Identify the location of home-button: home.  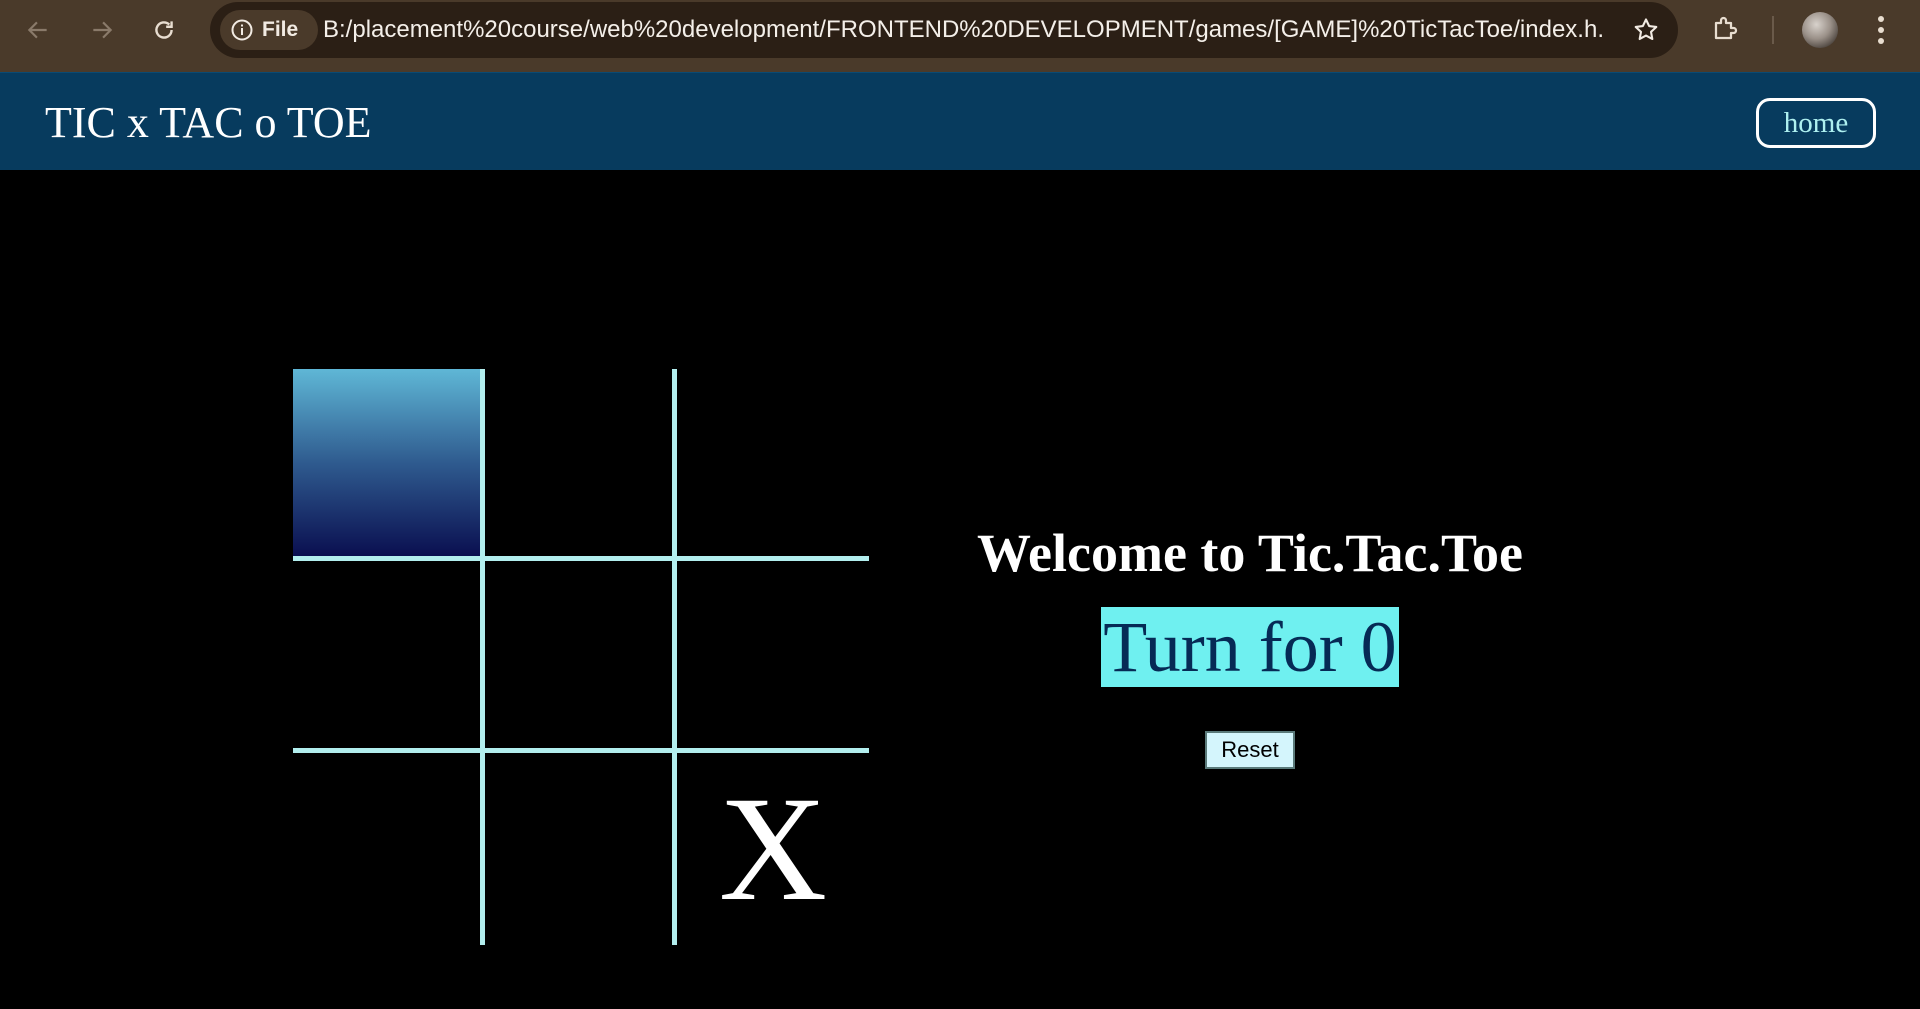
(1816, 123).